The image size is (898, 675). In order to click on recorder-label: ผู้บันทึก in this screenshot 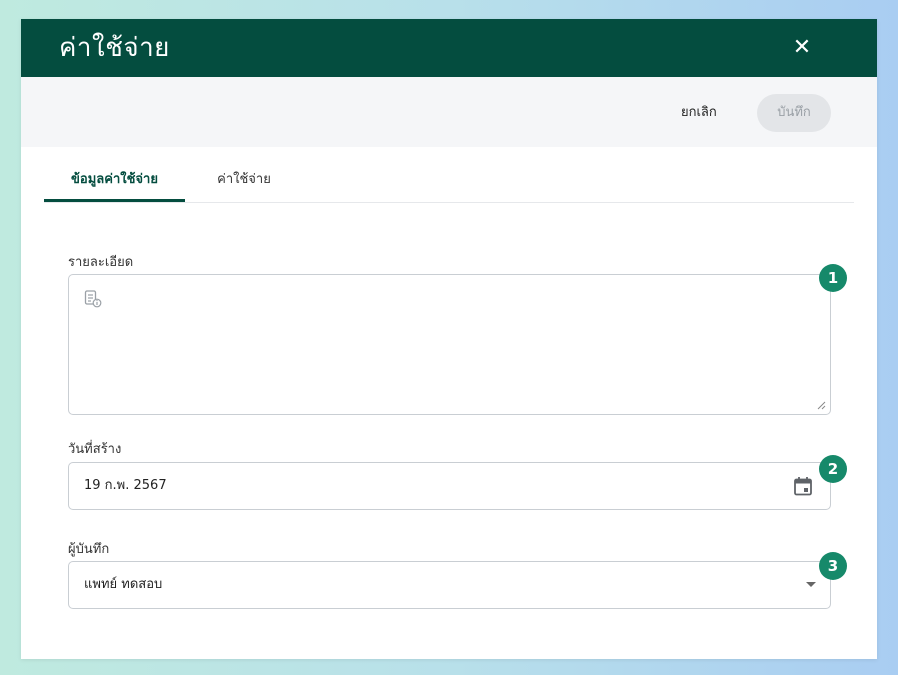, I will do `click(89, 549)`.